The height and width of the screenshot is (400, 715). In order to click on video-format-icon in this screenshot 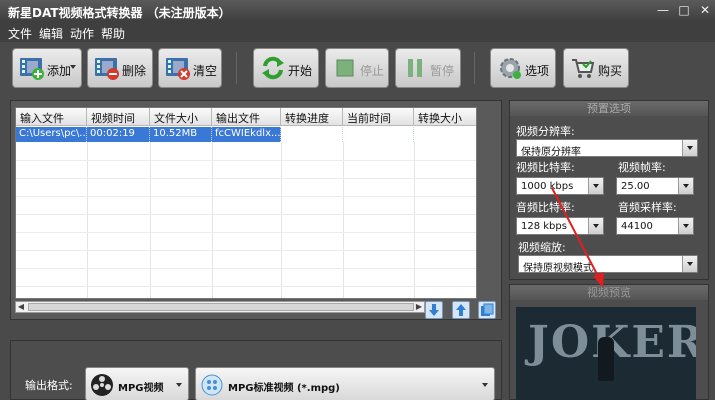, I will do `click(212, 385)`.